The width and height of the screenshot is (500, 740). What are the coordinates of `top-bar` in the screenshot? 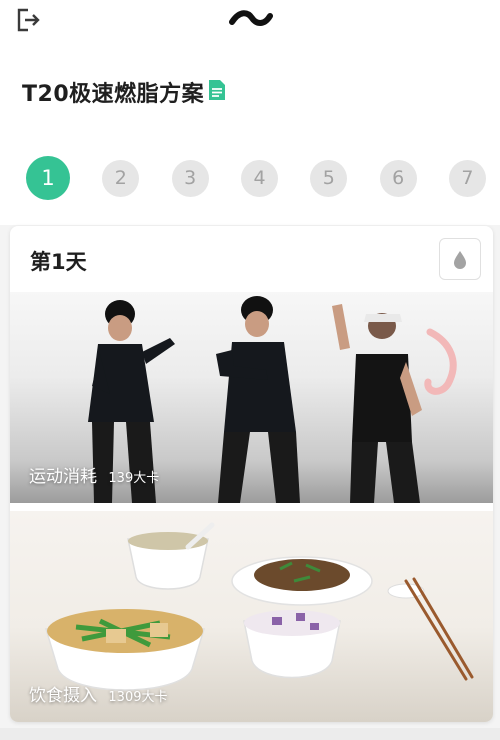 It's located at (250, 20).